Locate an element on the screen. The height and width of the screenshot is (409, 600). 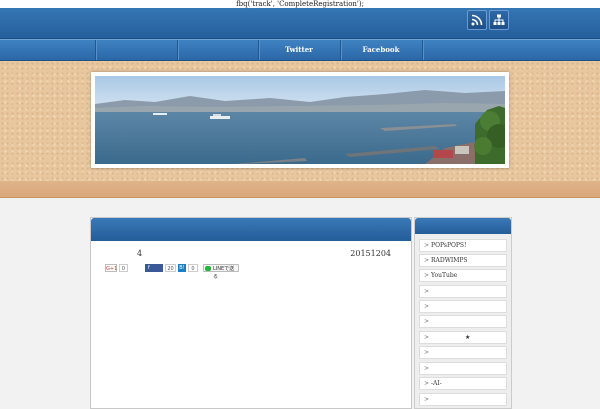
sand-strip is located at coordinates (300, 189).